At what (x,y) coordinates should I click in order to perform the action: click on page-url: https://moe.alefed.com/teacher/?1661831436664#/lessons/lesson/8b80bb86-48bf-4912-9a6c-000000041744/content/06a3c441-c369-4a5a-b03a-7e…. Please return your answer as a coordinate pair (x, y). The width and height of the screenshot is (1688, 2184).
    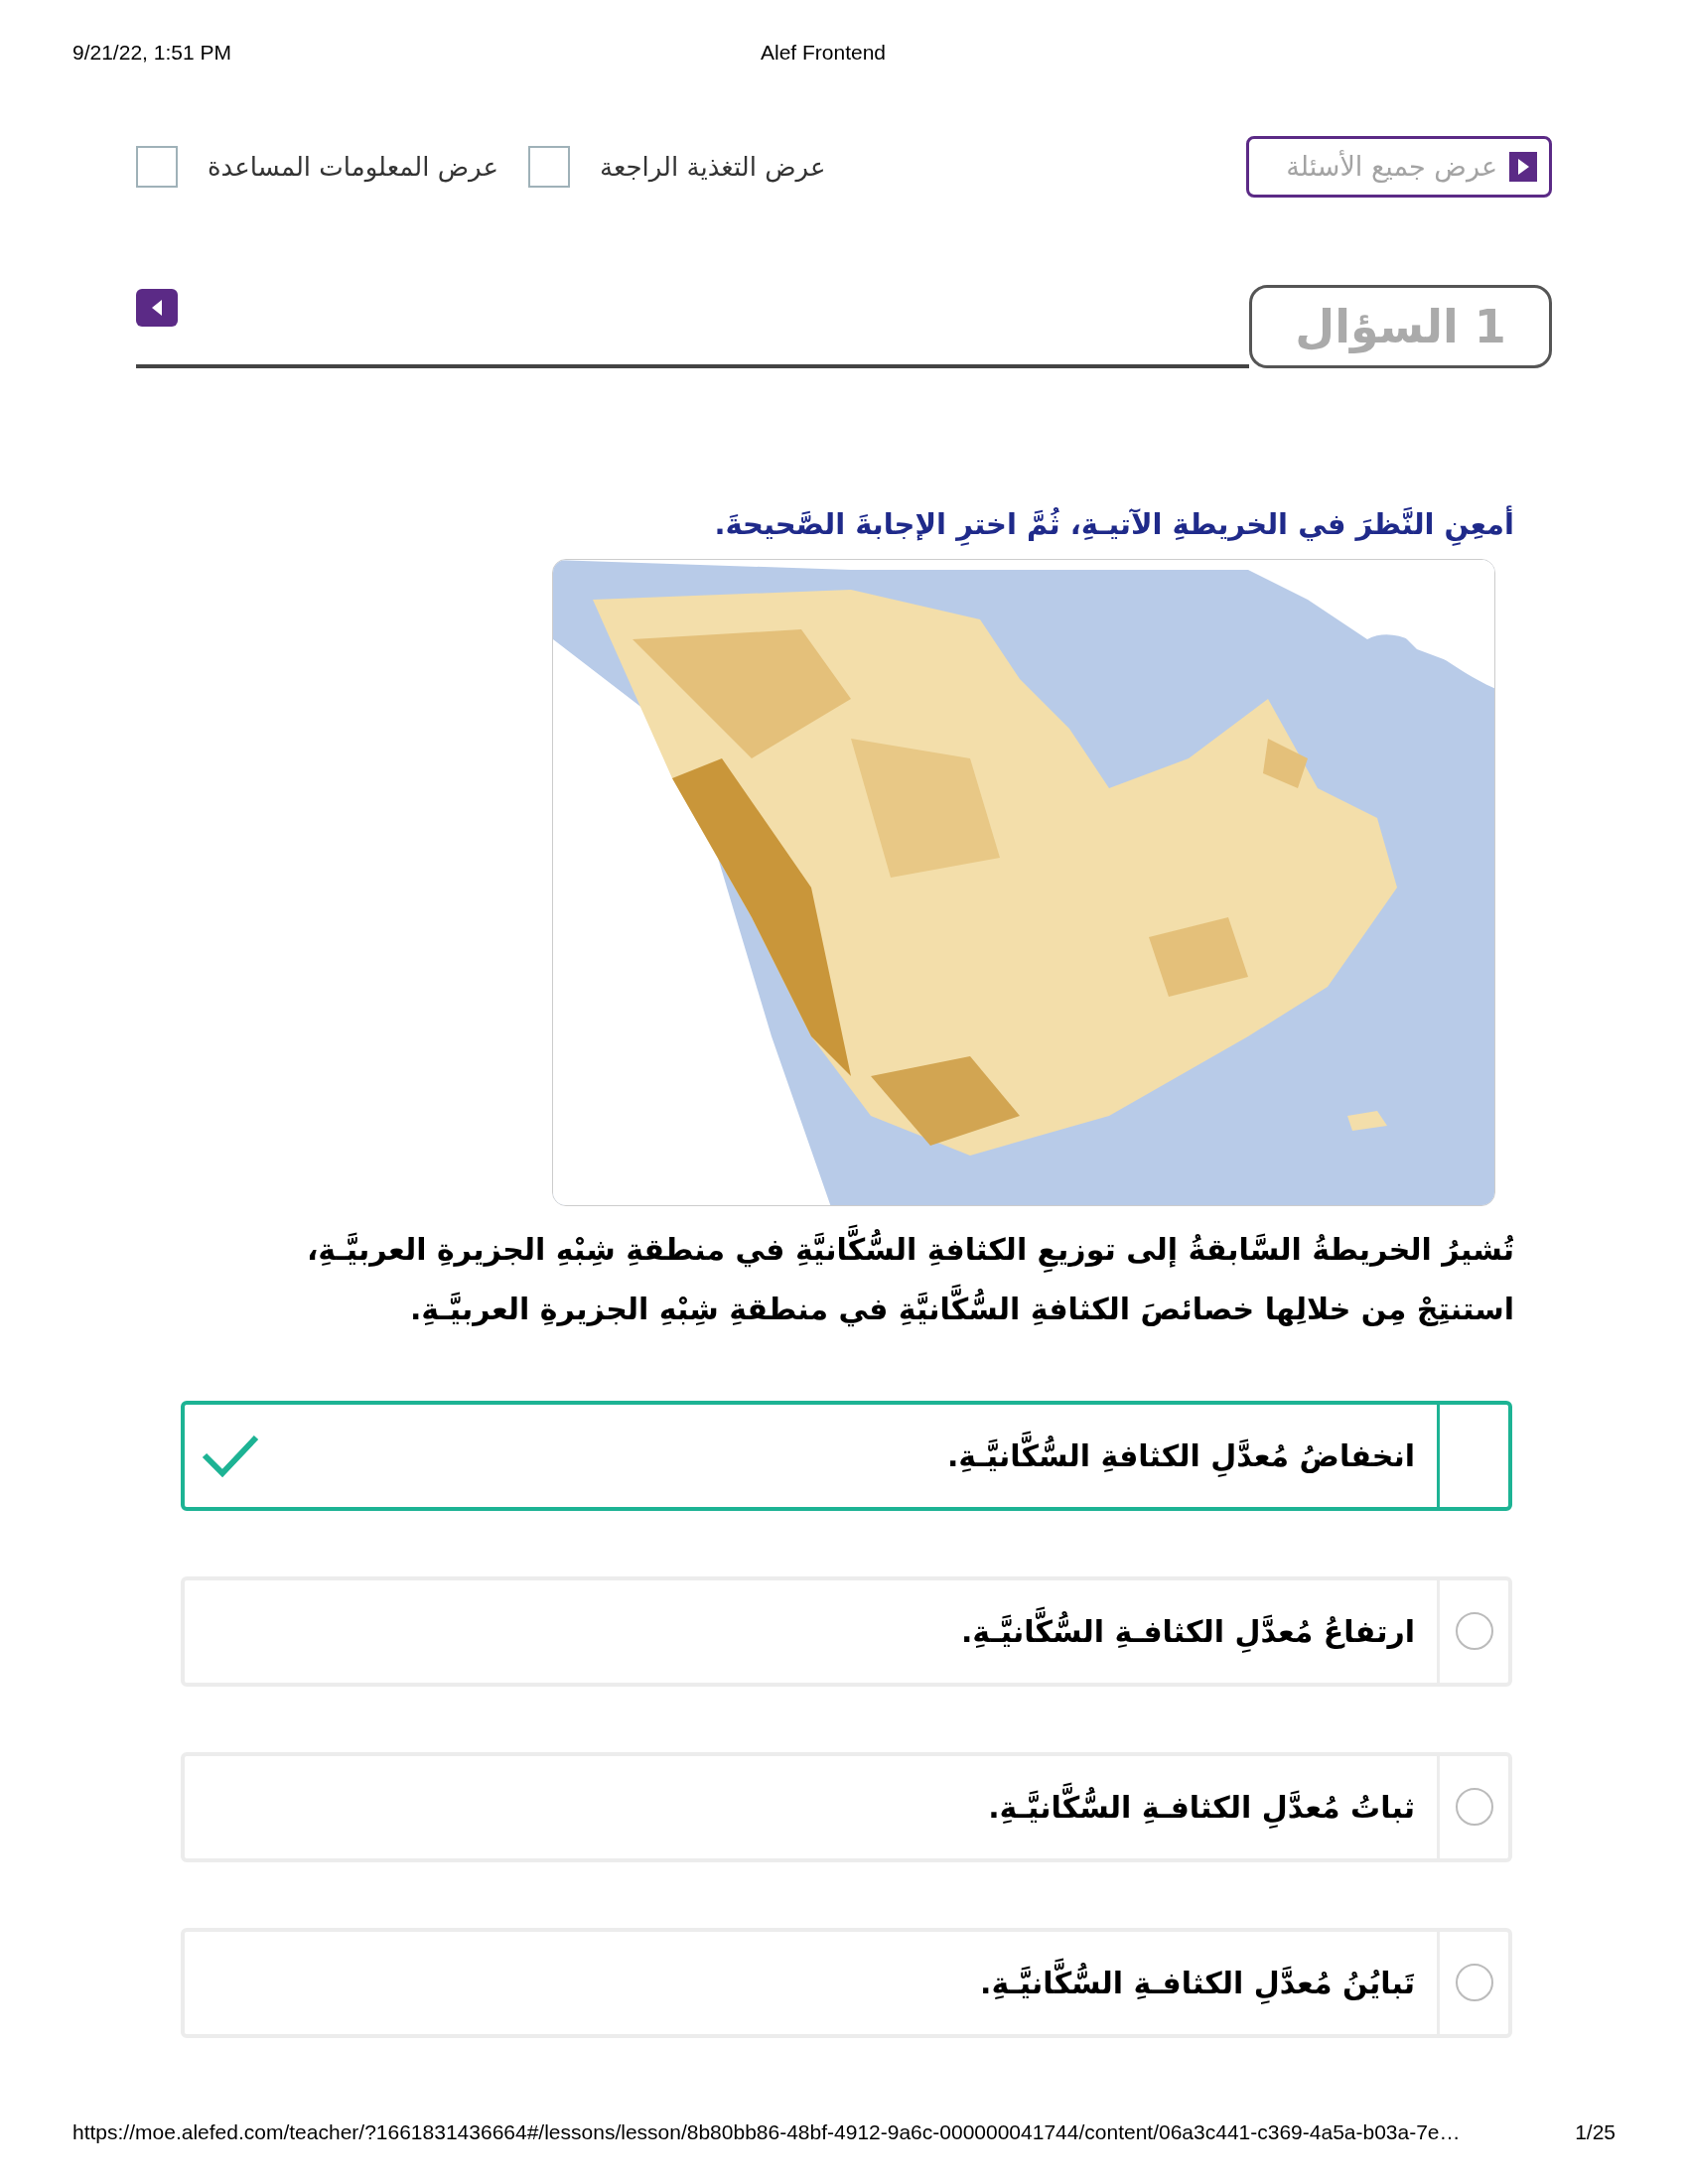
    Looking at the image, I should click on (766, 2132).